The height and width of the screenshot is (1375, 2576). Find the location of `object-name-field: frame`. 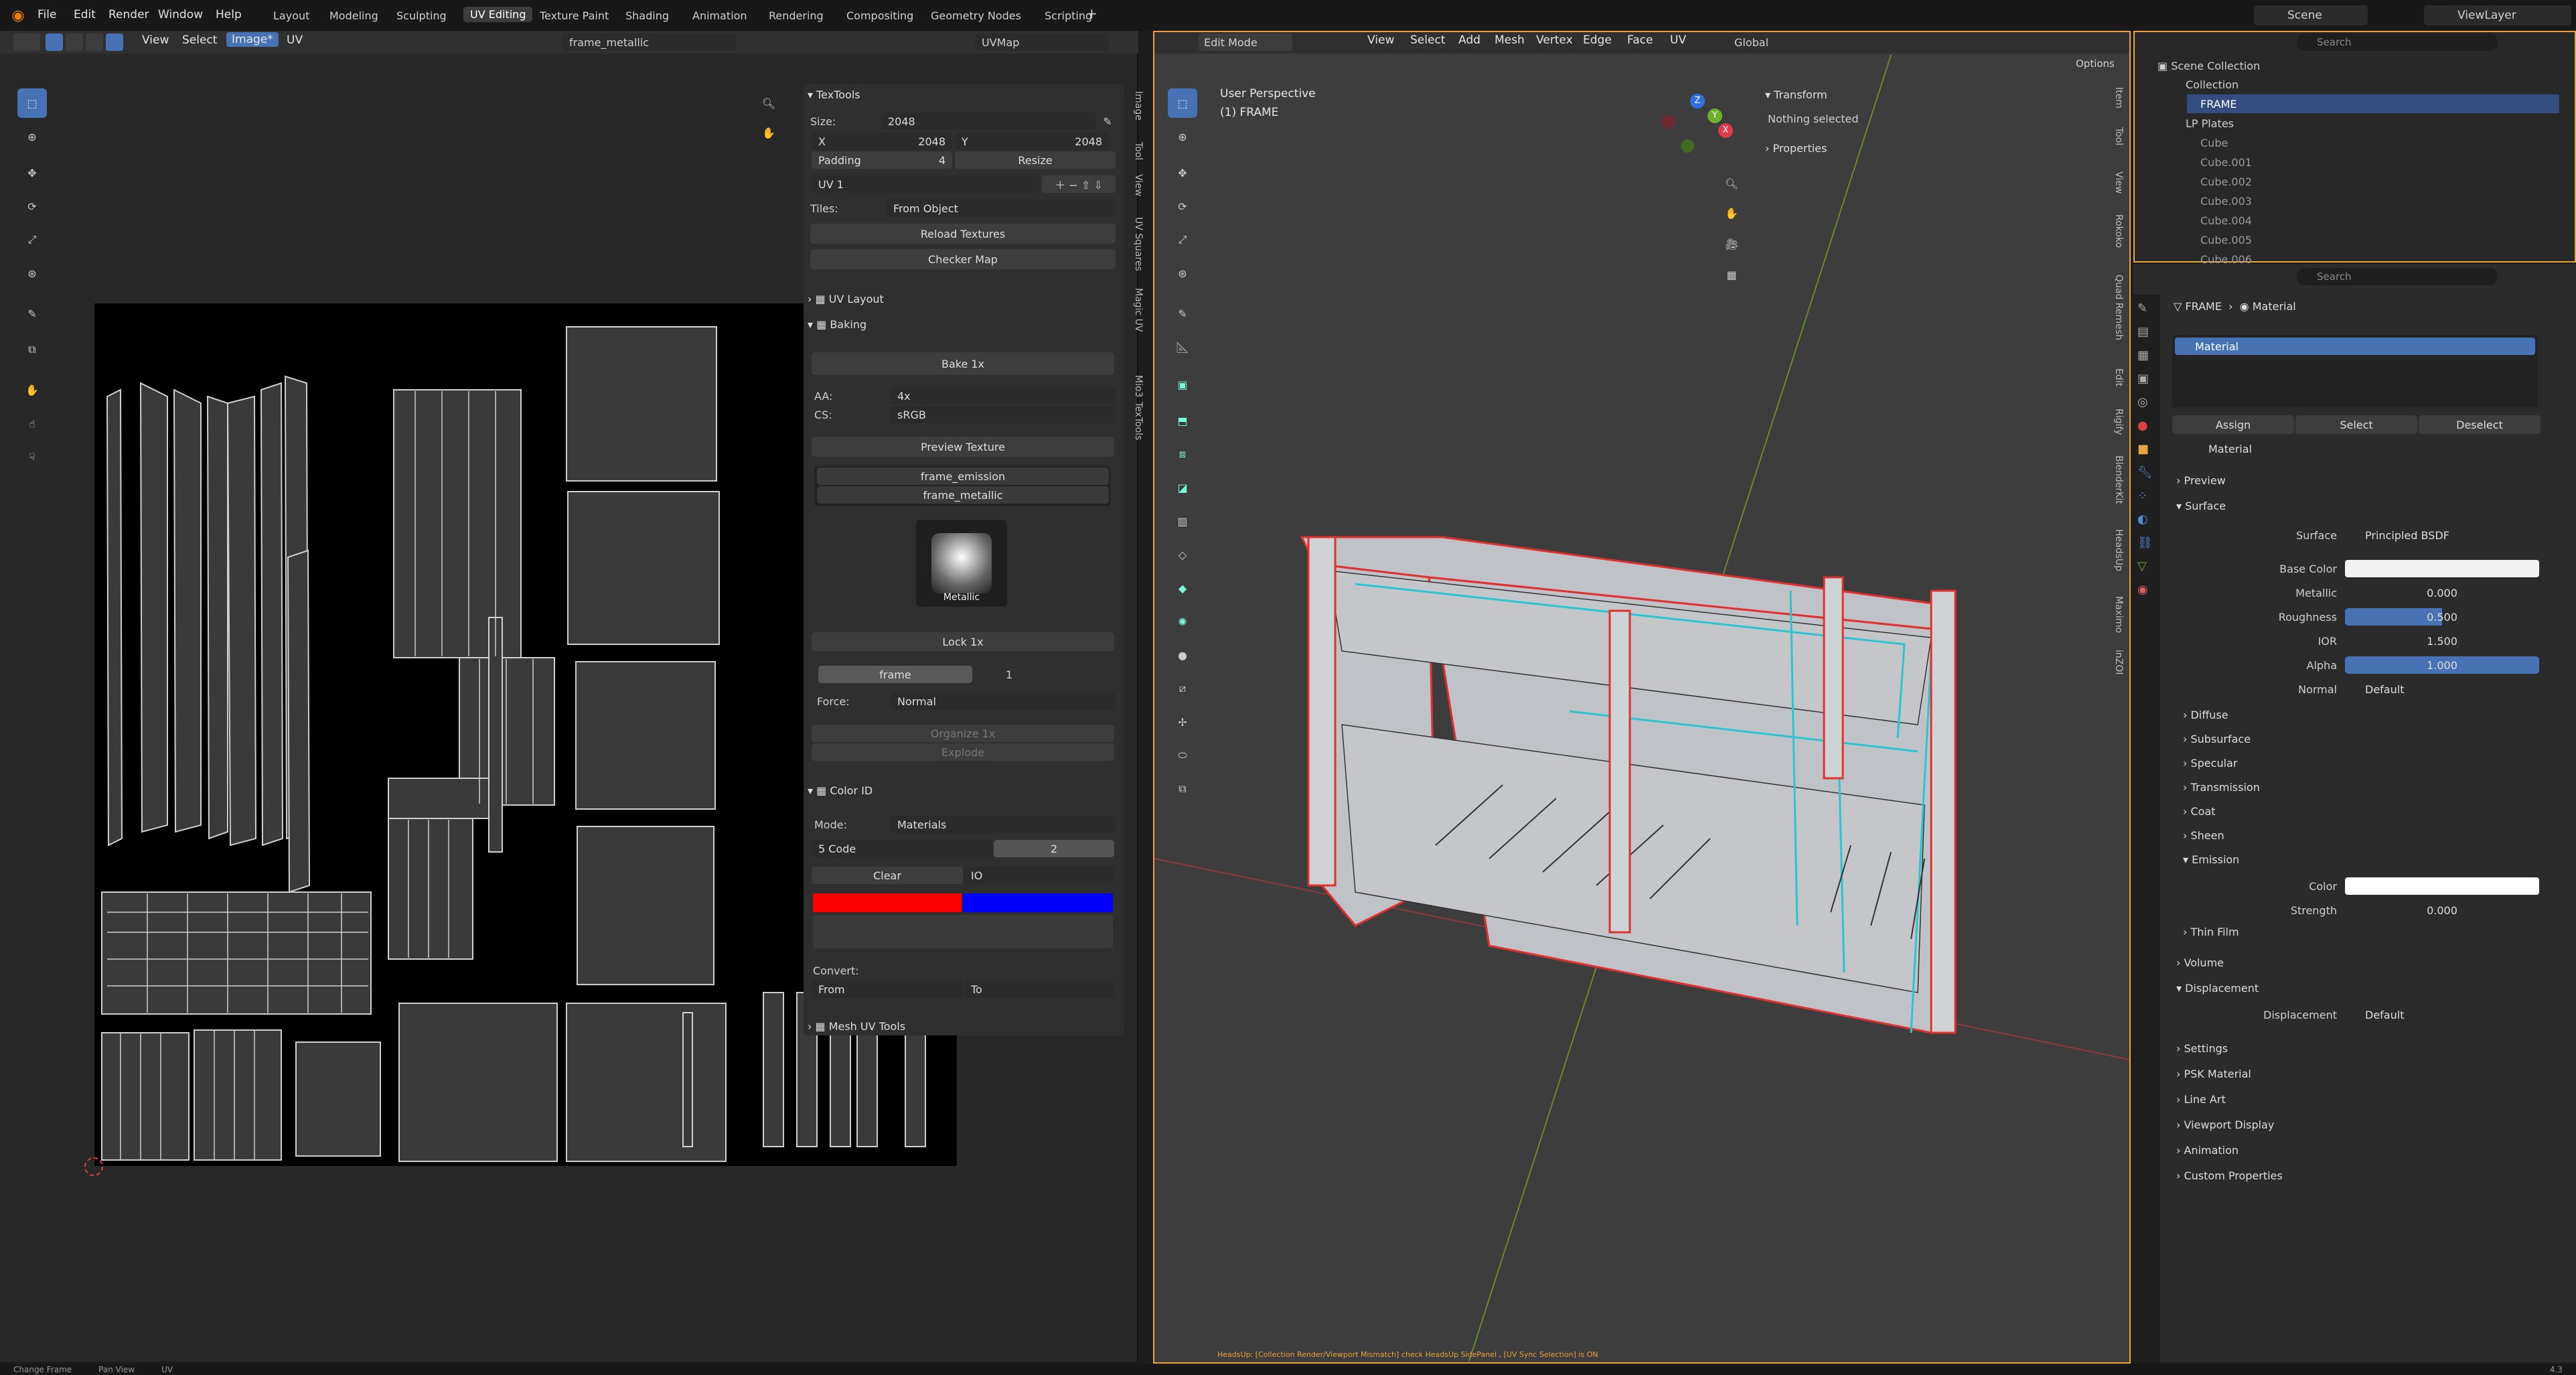

object-name-field: frame is located at coordinates (895, 674).